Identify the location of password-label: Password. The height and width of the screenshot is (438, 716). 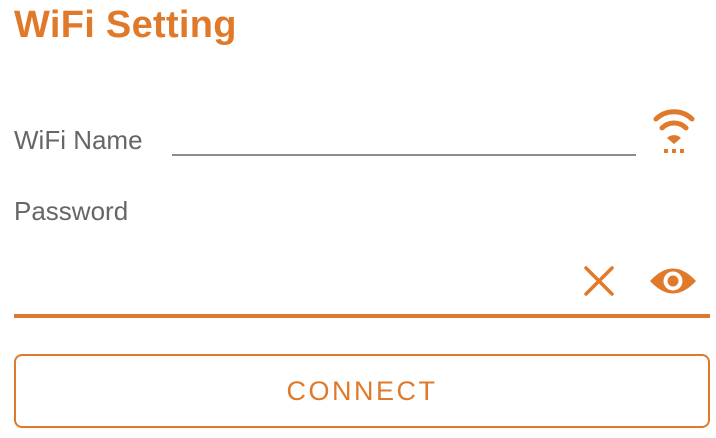
(71, 211).